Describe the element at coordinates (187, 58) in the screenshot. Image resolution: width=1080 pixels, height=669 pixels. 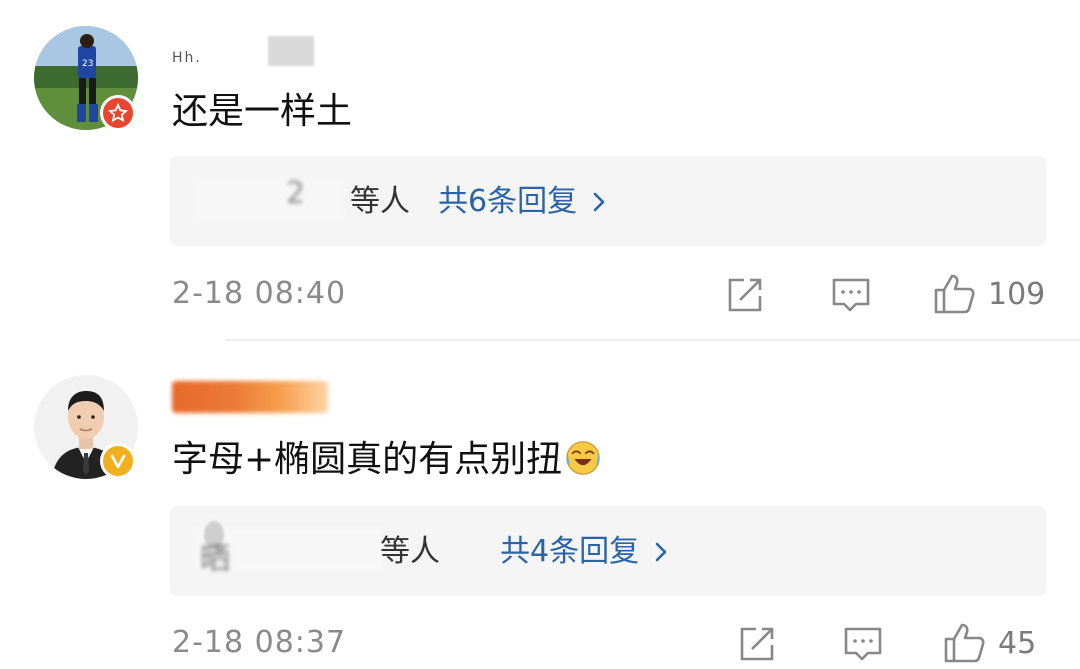
I see `username: Hh.` at that location.